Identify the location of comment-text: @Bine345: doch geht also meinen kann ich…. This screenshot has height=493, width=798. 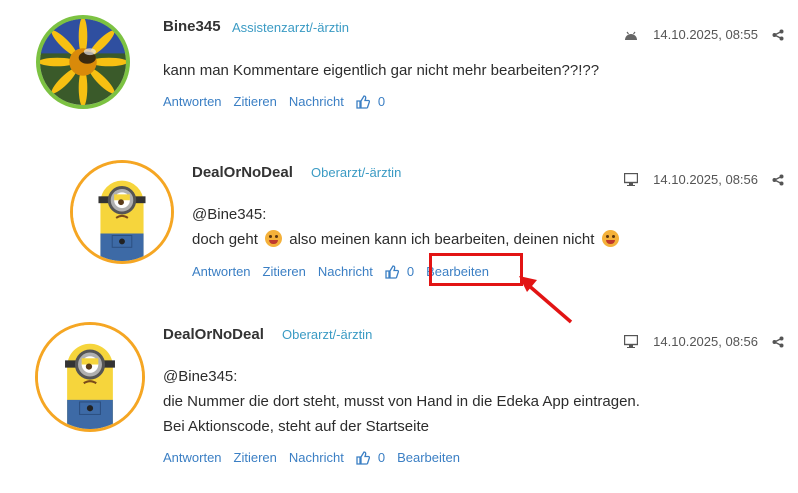
(407, 227).